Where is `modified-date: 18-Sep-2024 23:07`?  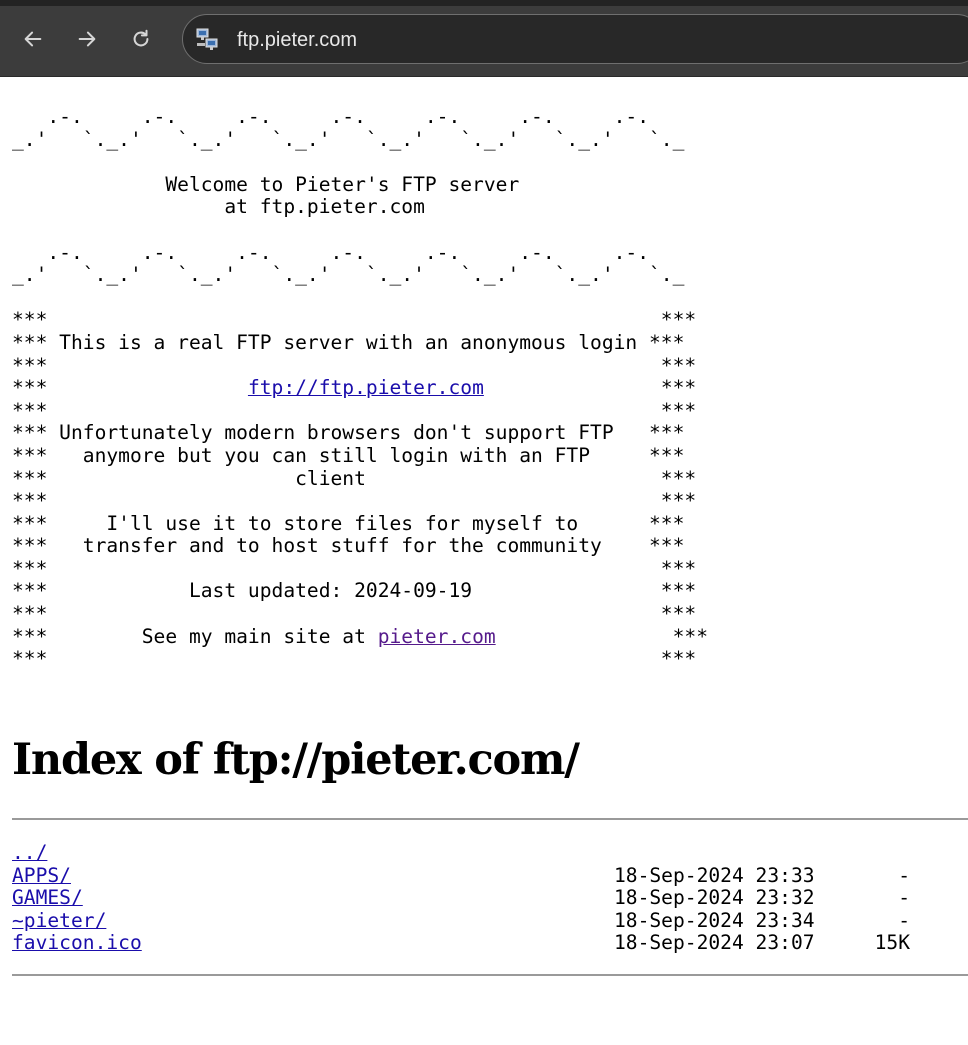 modified-date: 18-Sep-2024 23:07 is located at coordinates (714, 943).